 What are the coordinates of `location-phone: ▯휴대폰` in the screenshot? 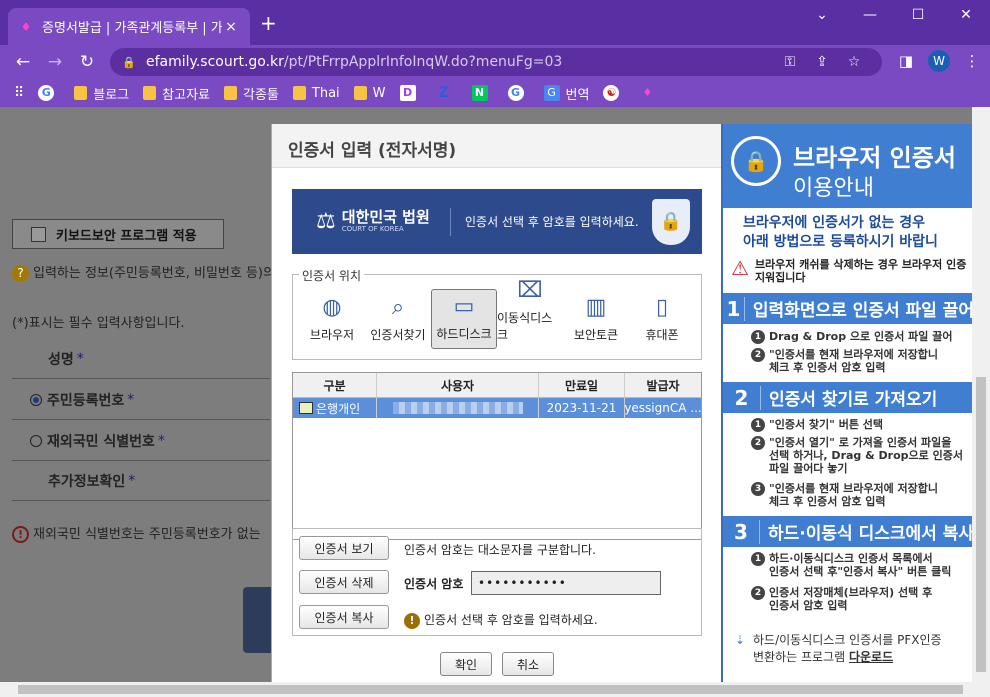 It's located at (662, 319).